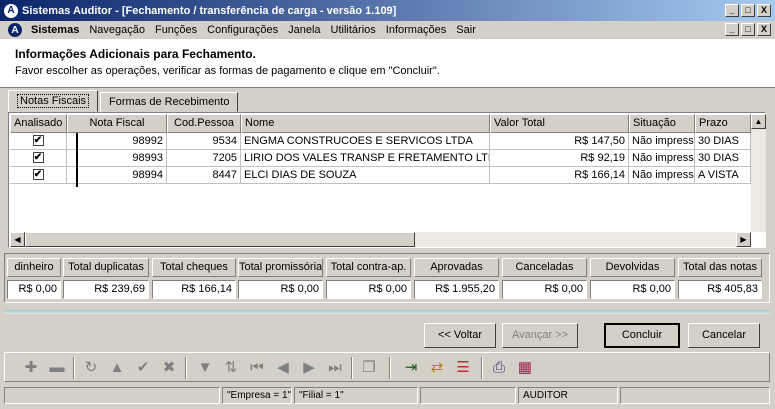  What do you see at coordinates (732, 10) in the screenshot?
I see `minimize-button: _` at bounding box center [732, 10].